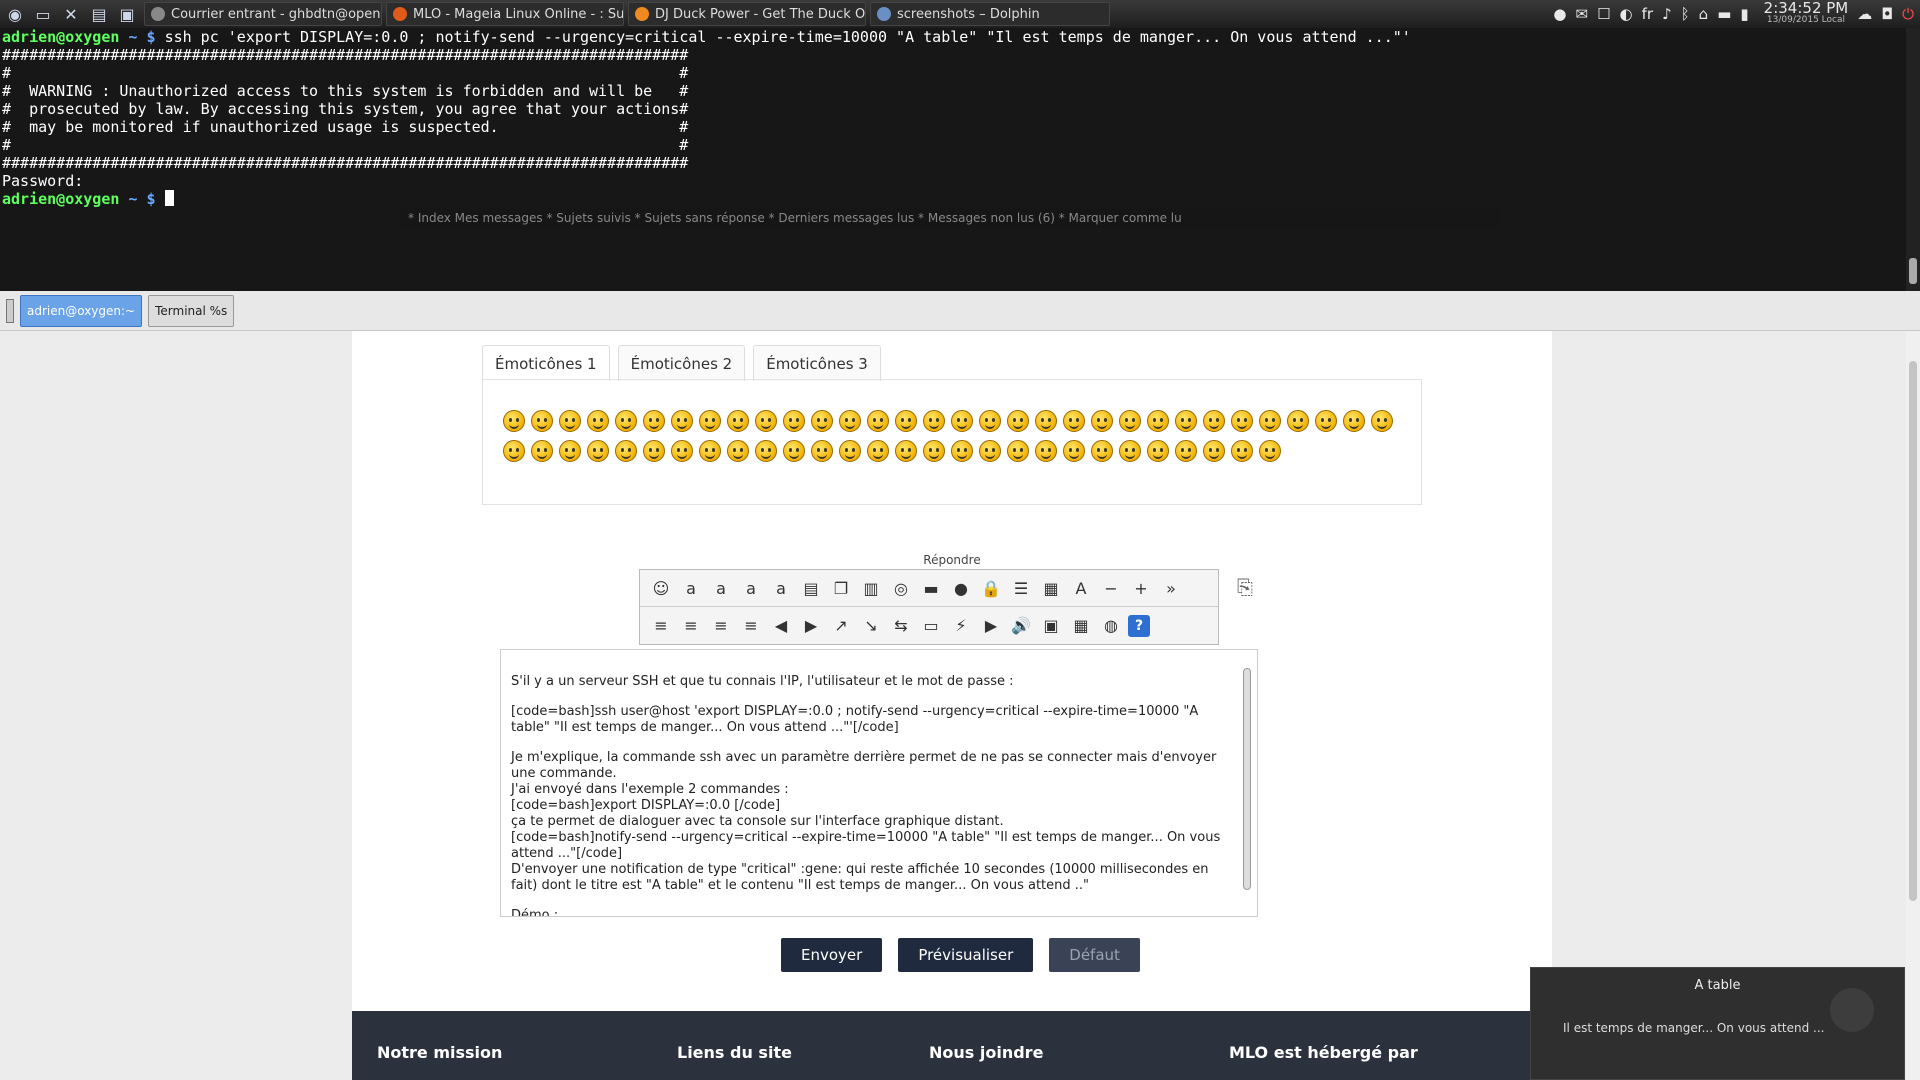  Describe the element at coordinates (127, 14) in the screenshot. I see `terminal-launcher-icon: ▣` at that location.